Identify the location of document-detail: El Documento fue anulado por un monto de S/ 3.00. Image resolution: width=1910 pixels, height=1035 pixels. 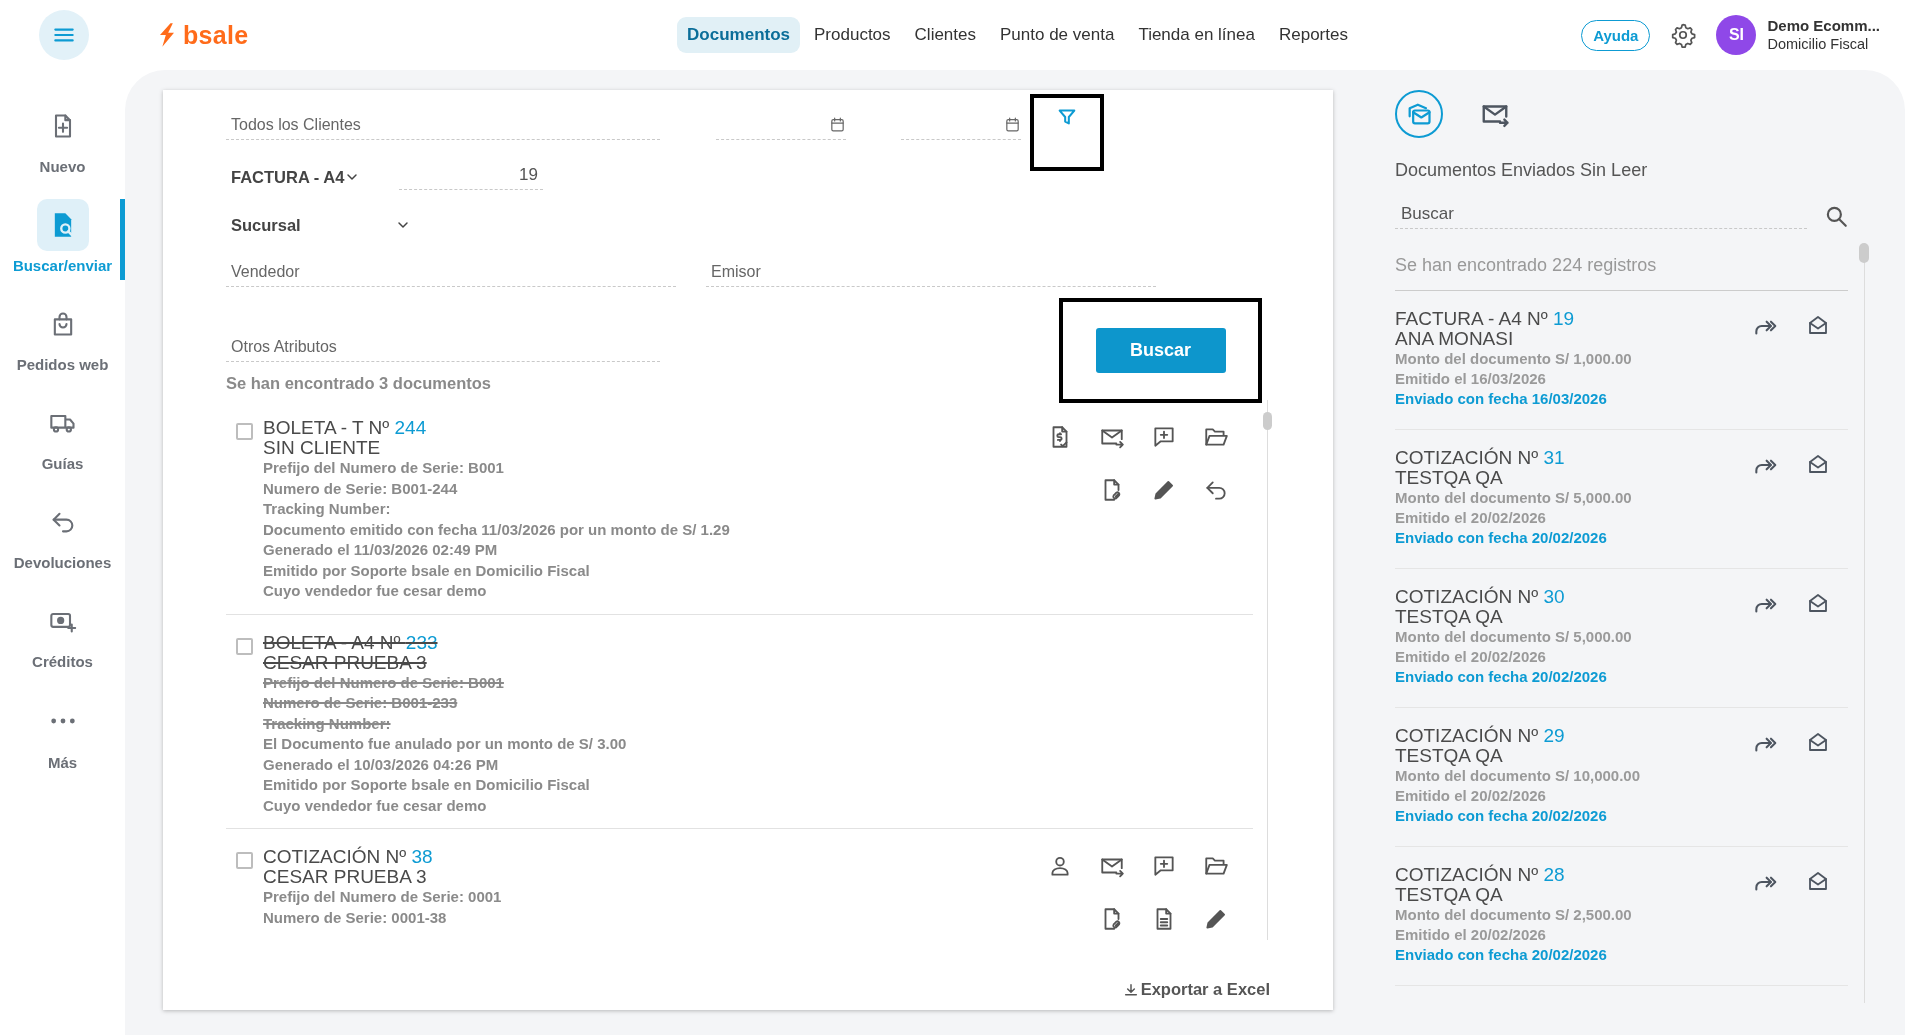
(445, 744).